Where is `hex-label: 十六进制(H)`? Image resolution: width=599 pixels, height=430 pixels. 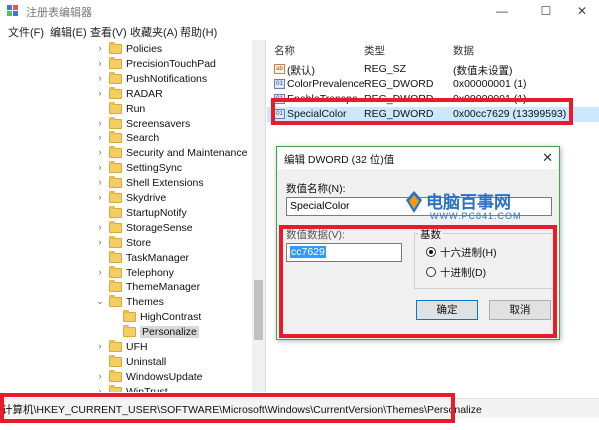 hex-label: 十六进制(H) is located at coordinates (468, 252).